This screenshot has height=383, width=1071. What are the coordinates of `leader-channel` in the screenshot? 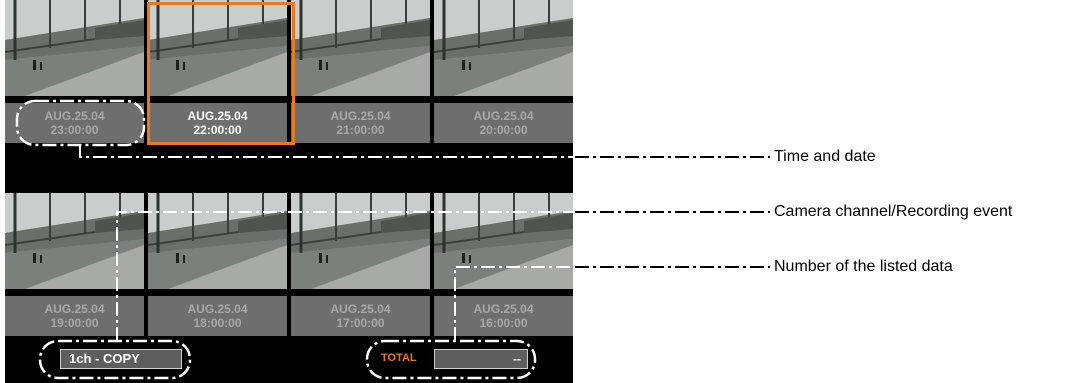 It's located at (345, 276).